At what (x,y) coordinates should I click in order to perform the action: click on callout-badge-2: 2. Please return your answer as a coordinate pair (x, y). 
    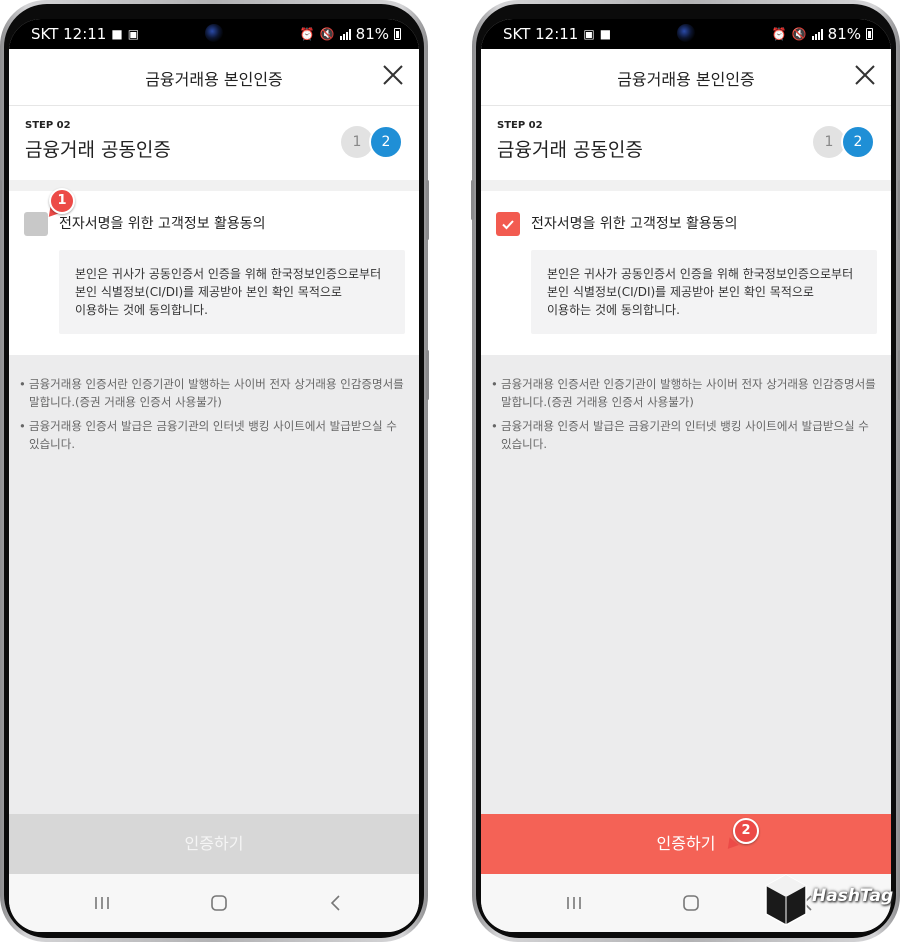
    Looking at the image, I should click on (746, 831).